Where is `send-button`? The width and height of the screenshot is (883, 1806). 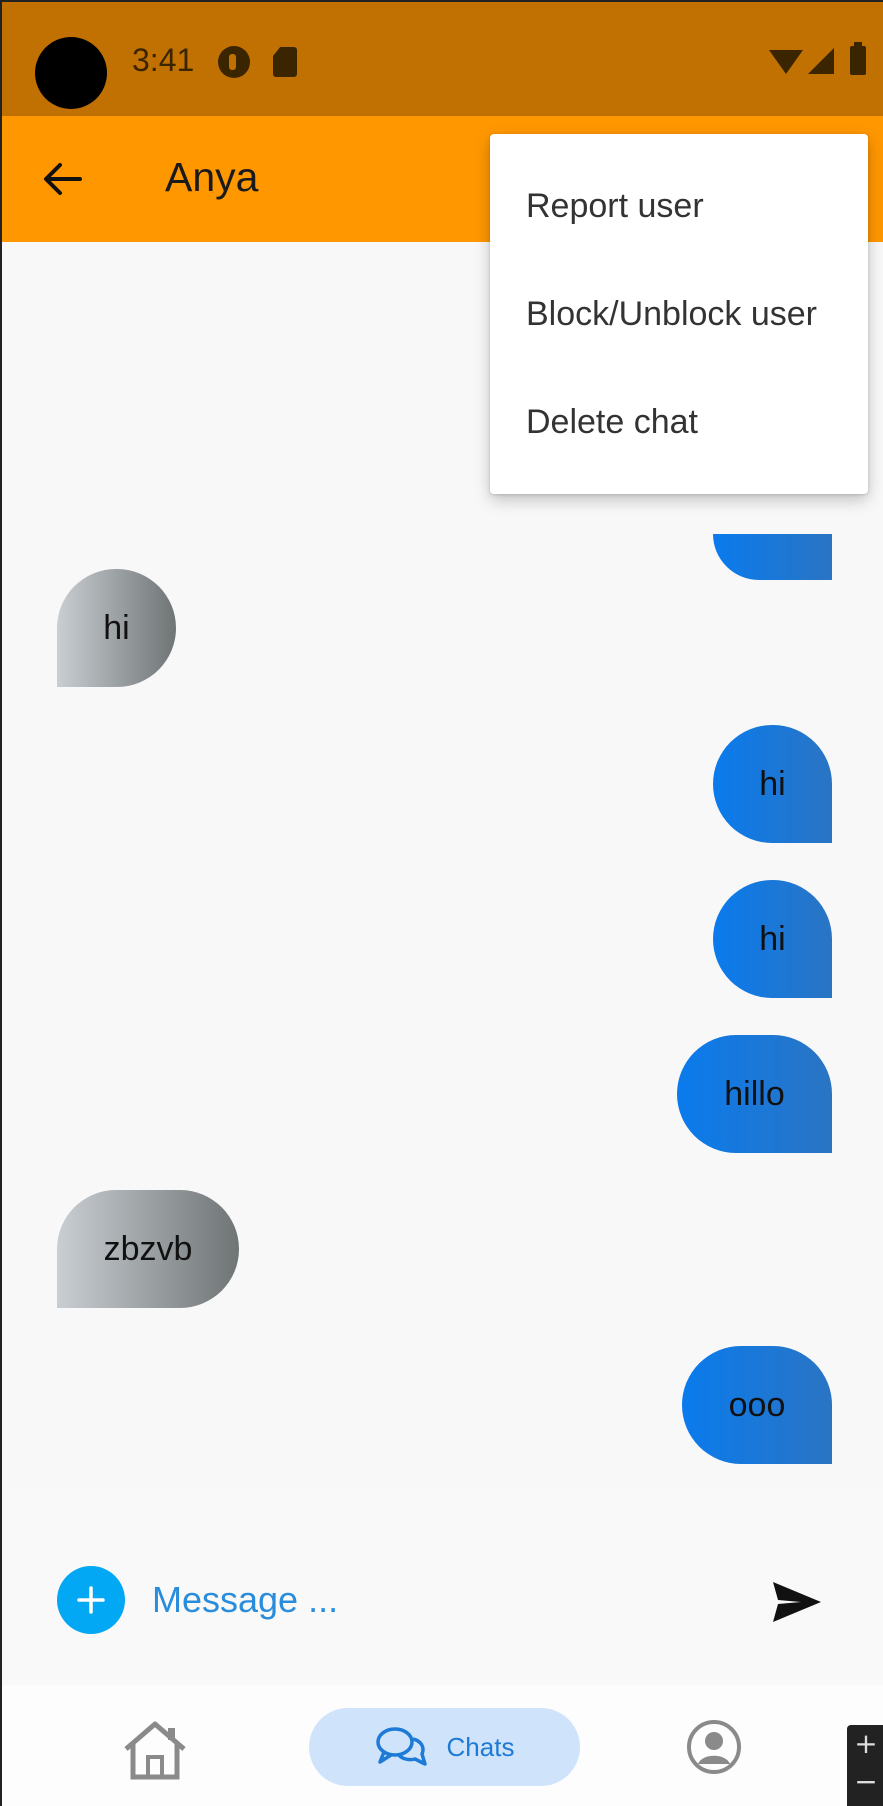 send-button is located at coordinates (797, 1602).